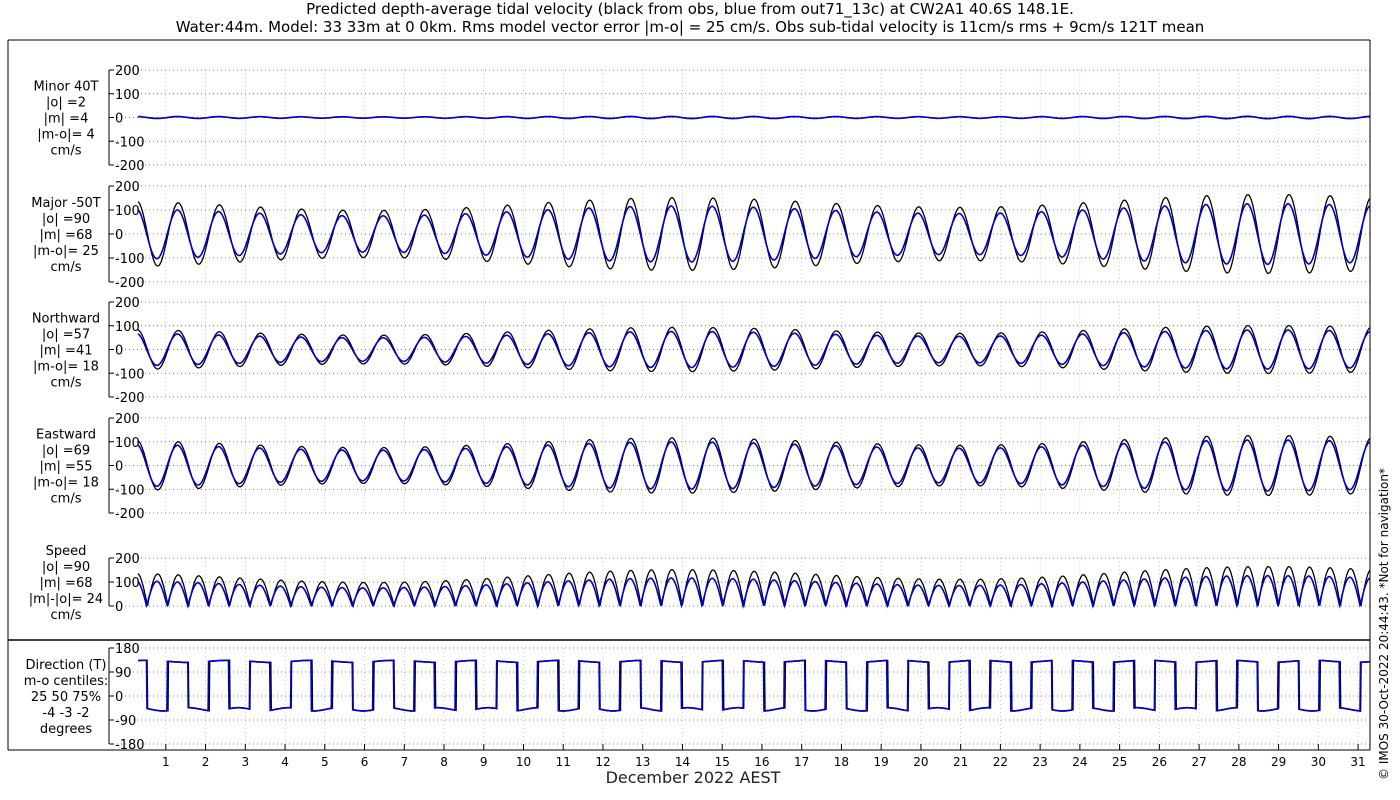 This screenshot has width=1400, height=800. What do you see at coordinates (66, 103) in the screenshot?
I see `panel-label-line: |o| =2` at bounding box center [66, 103].